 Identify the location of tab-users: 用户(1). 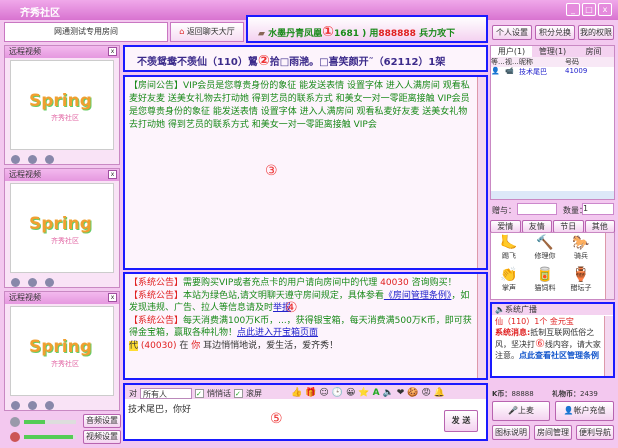
(511, 51).